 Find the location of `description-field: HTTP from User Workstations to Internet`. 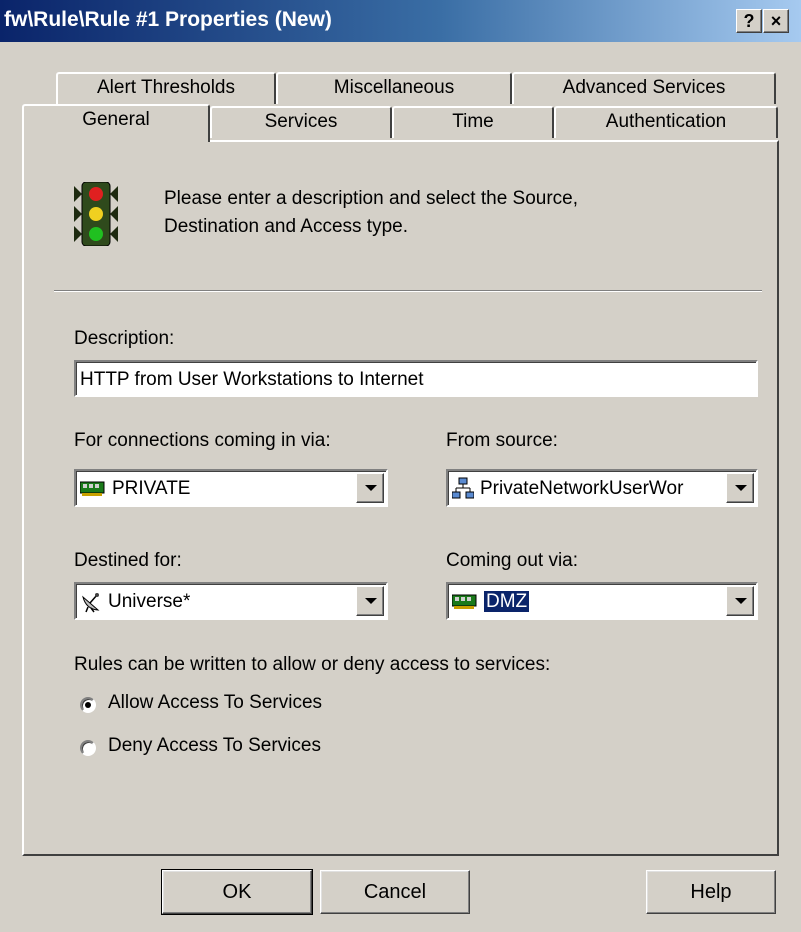

description-field: HTTP from User Workstations to Internet is located at coordinates (416, 378).